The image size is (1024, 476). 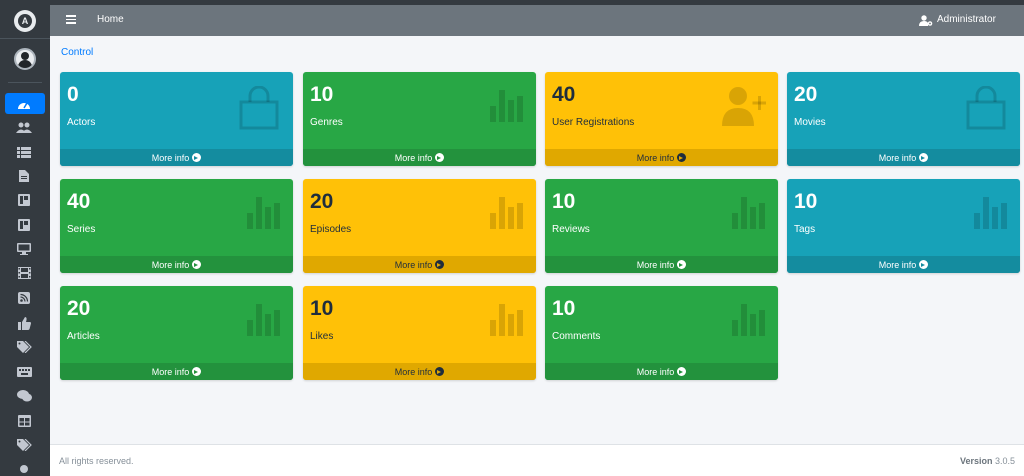 I want to click on brand-logo: A, so click(x=25, y=21).